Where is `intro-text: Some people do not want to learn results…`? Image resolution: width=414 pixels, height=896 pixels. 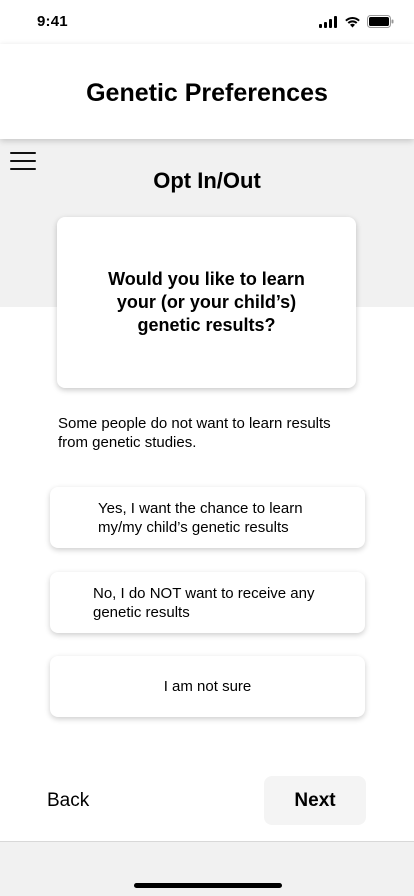
intro-text: Some people do not want to learn results… is located at coordinates (194, 433).